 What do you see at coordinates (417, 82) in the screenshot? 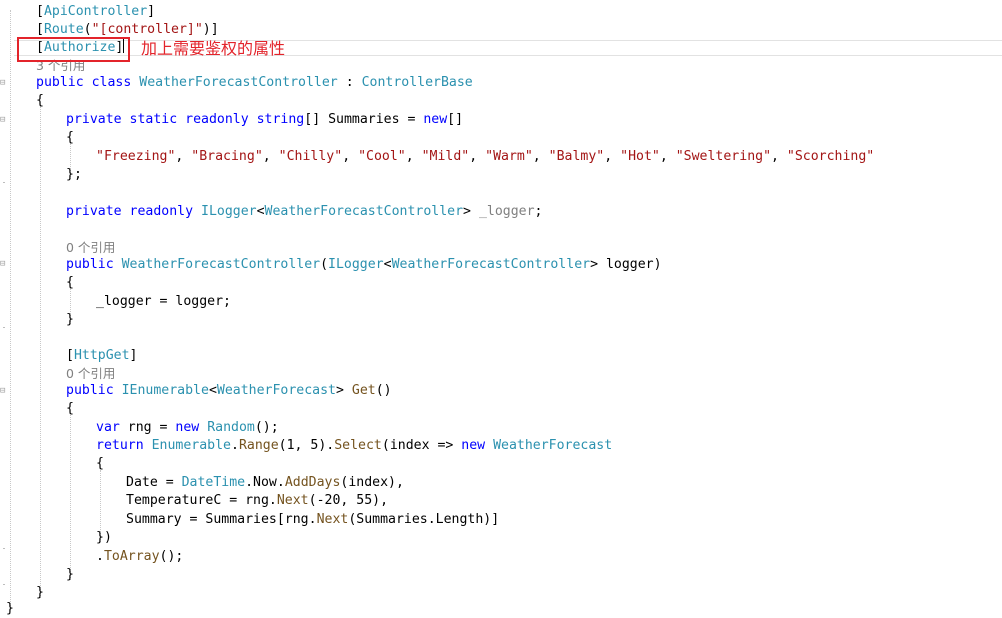
I see `base-class-name: ControllerBase` at bounding box center [417, 82].